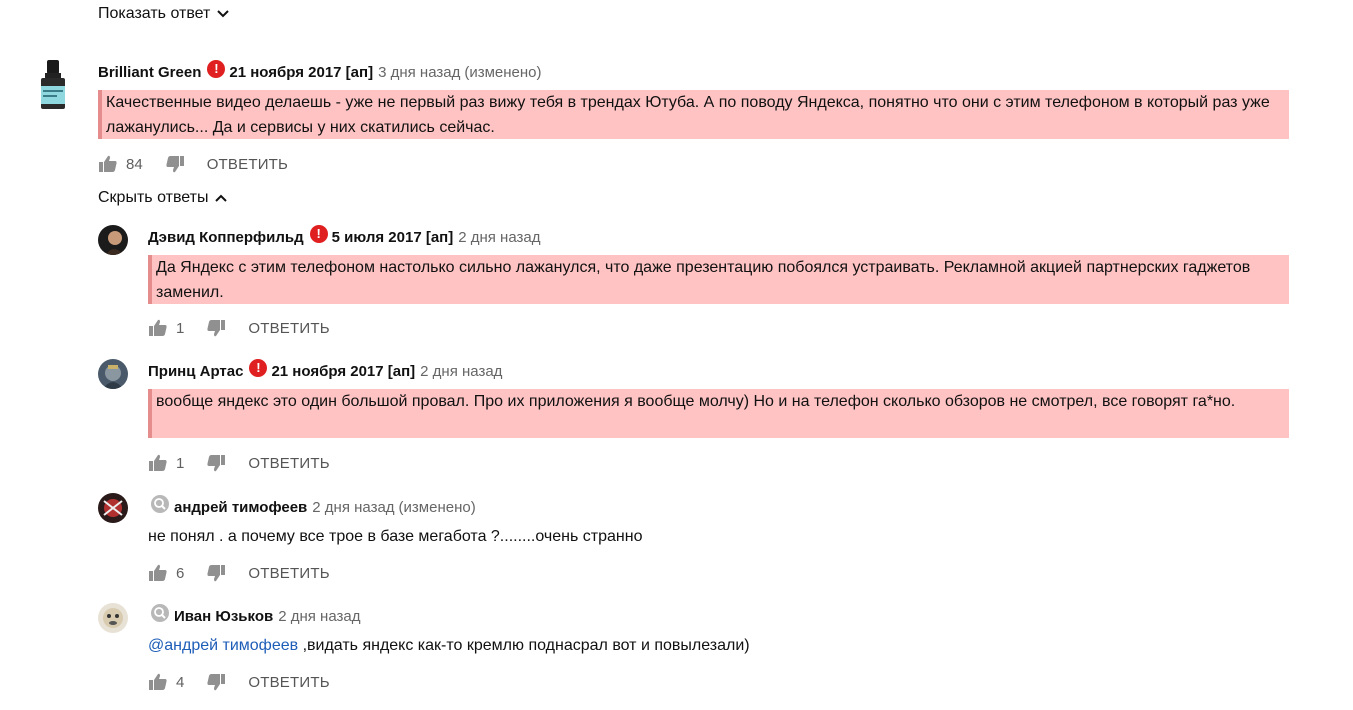  Describe the element at coordinates (419, 72) in the screenshot. I see `timestamp: 3 дня назад` at that location.